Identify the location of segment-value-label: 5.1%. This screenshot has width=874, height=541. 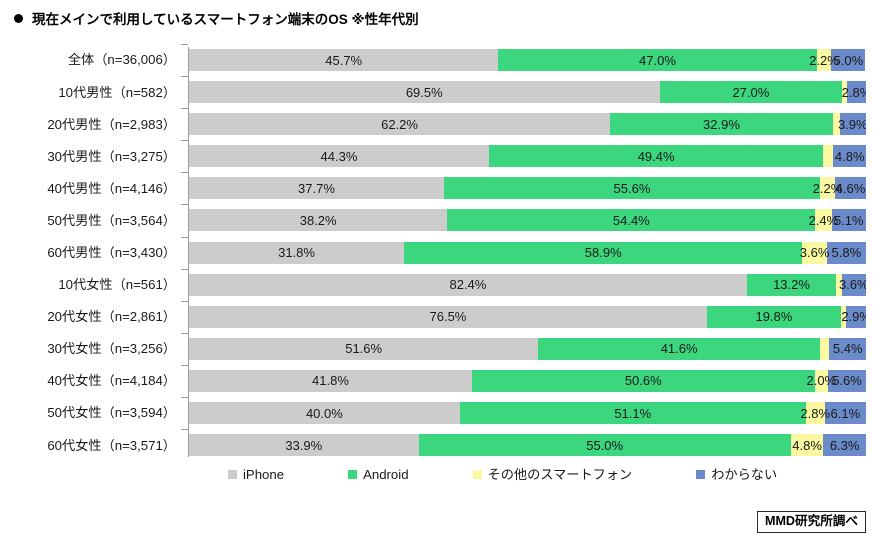
(848, 220).